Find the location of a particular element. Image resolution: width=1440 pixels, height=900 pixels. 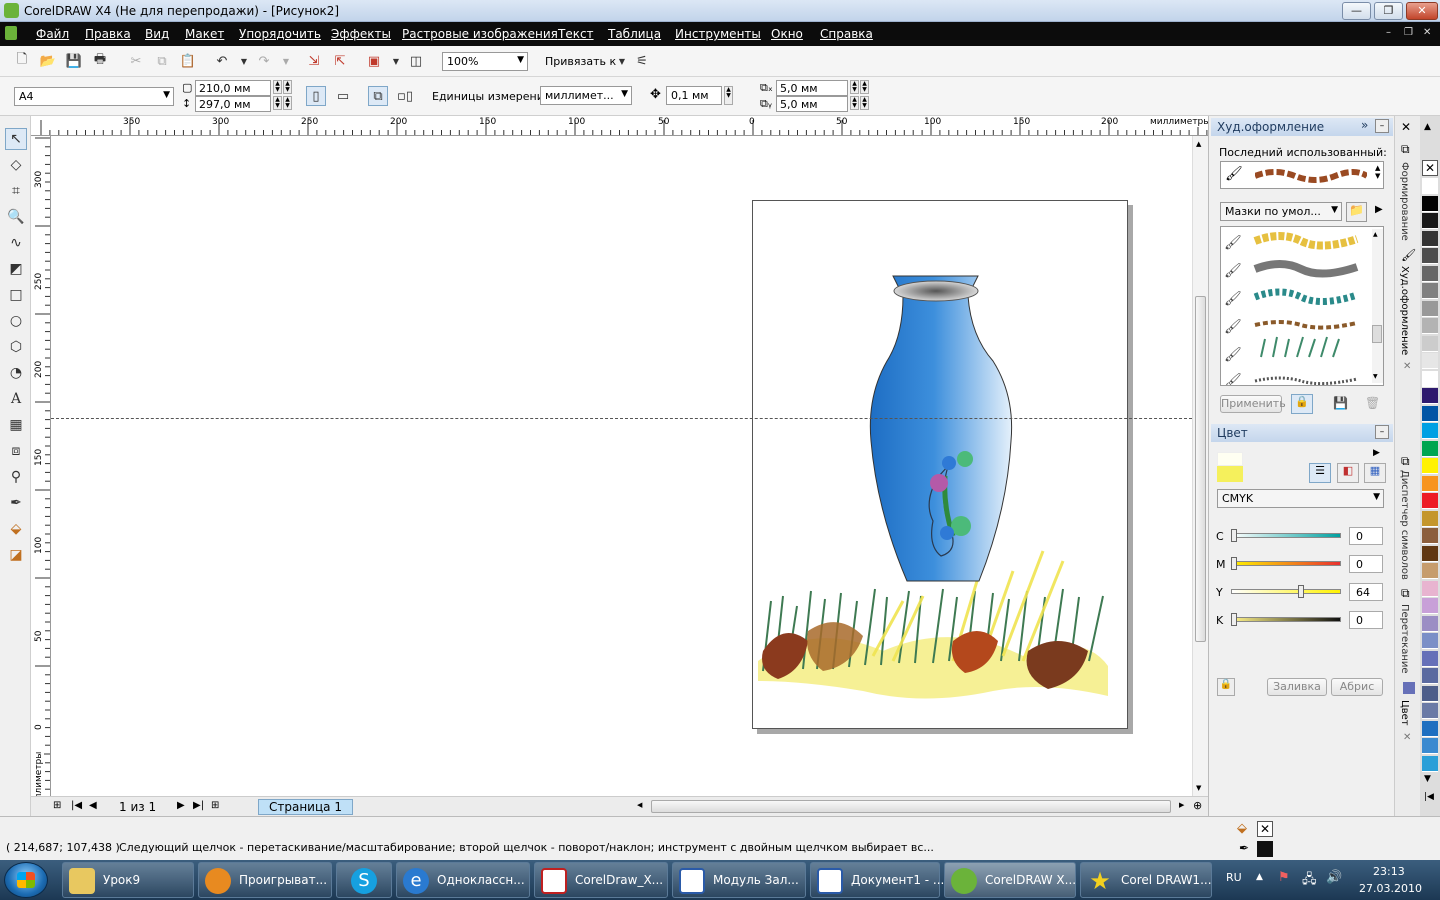

slider-thumb-k is located at coordinates (1234, 619).